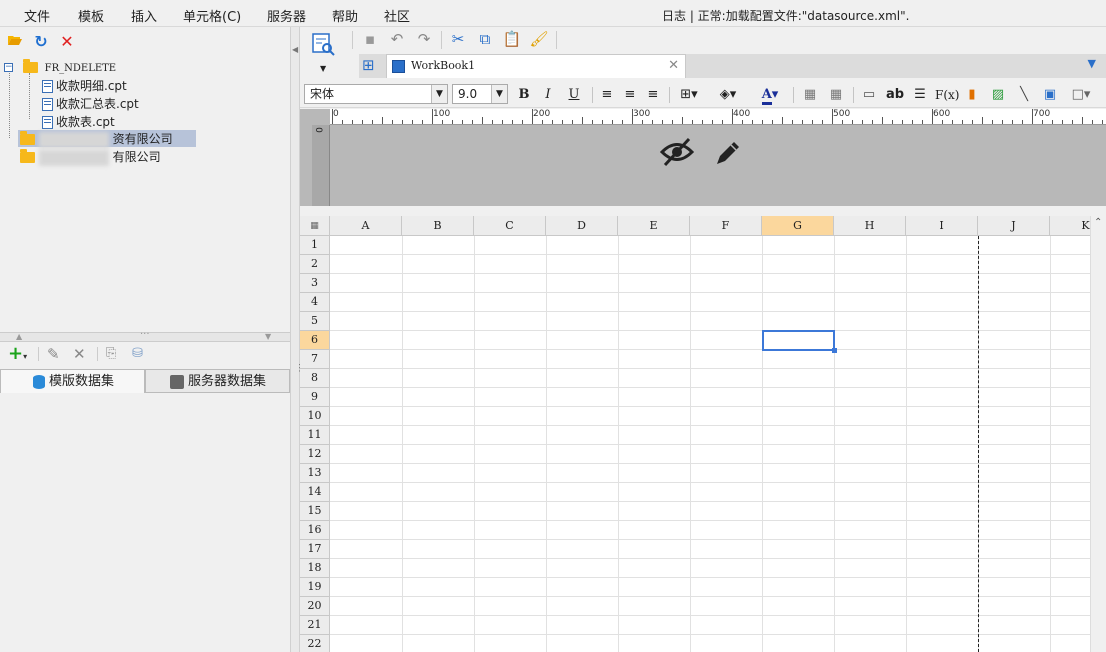  What do you see at coordinates (972, 95) in the screenshot?
I see `chart-icon: ▮` at bounding box center [972, 95].